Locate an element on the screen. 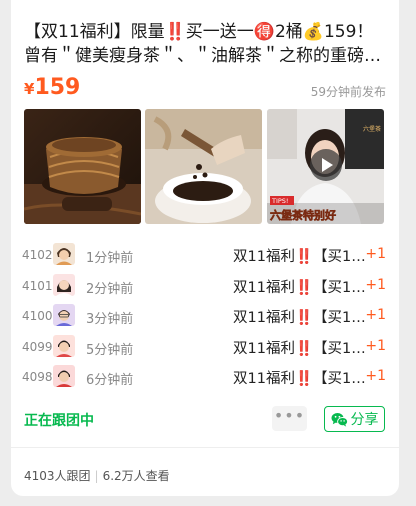 This screenshot has width=416, height=506. join-time: 3分钟前 is located at coordinates (110, 319).